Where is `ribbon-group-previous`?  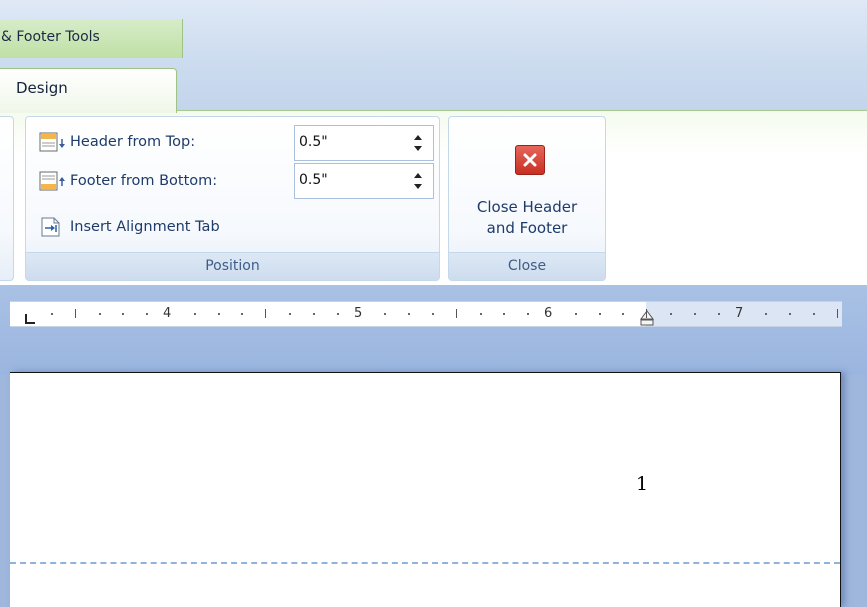 ribbon-group-previous is located at coordinates (7, 198).